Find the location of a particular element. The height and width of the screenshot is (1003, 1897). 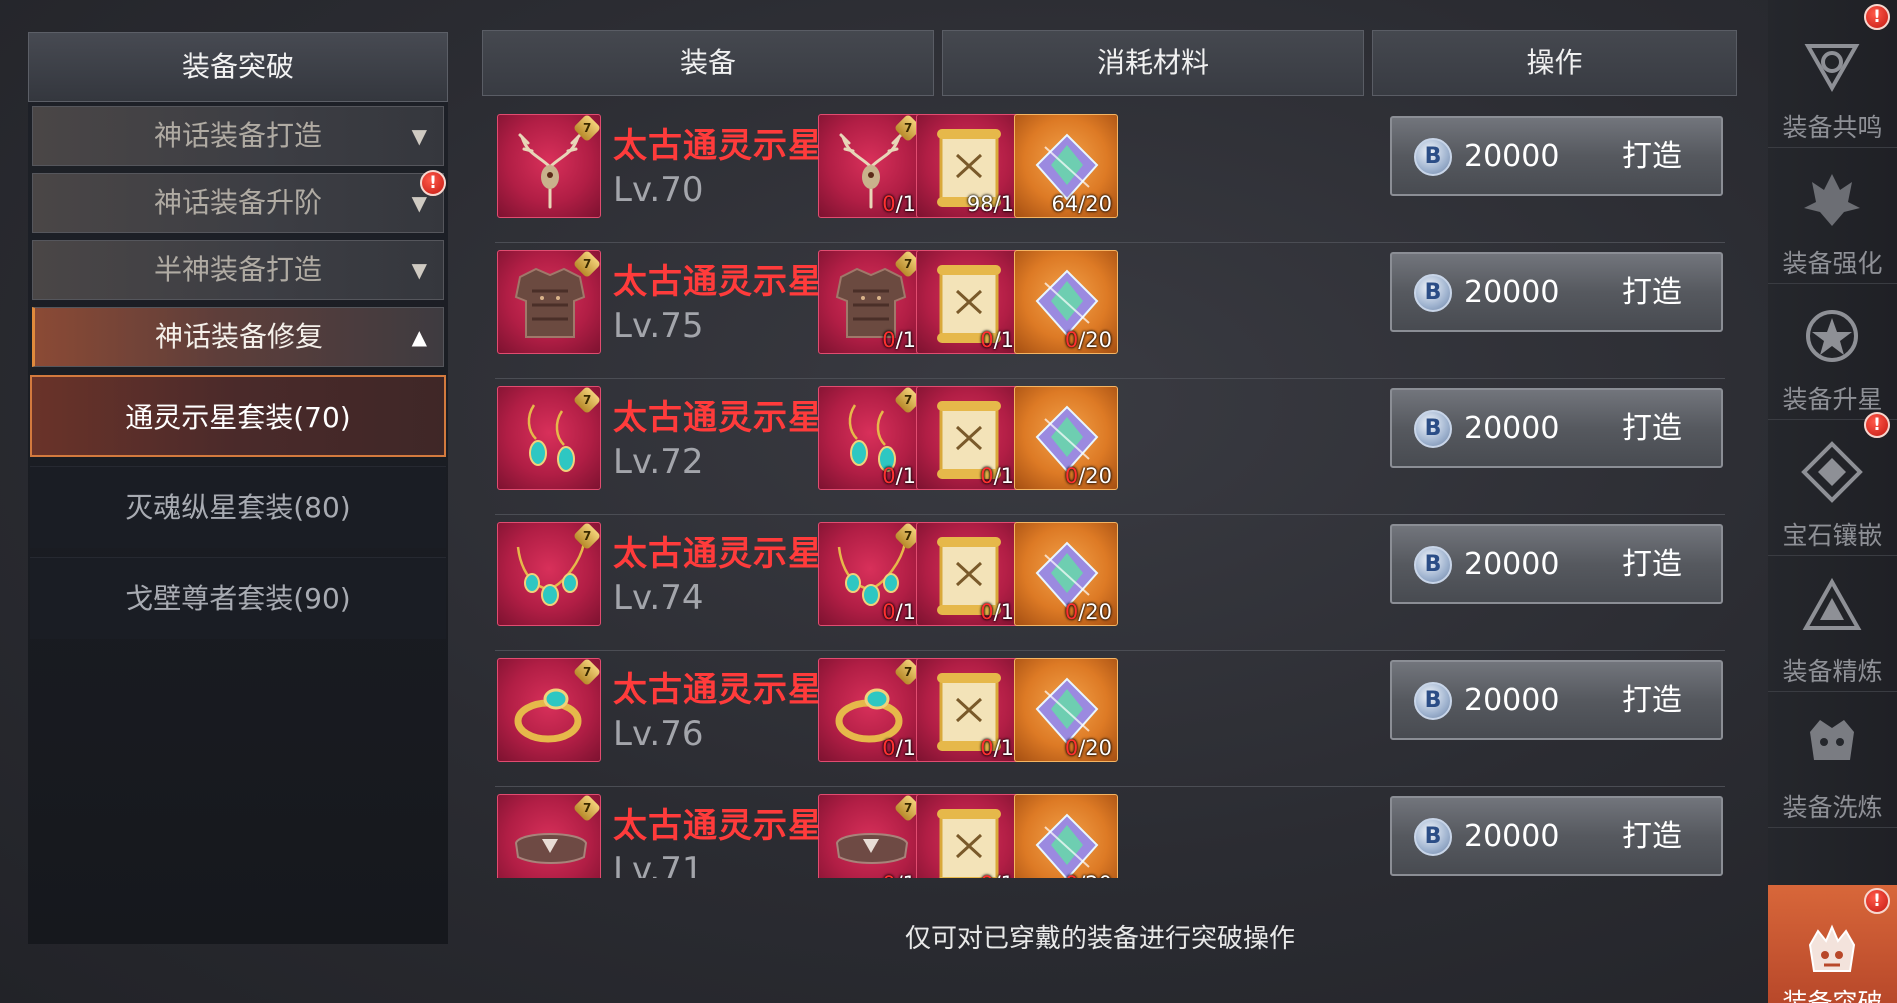

sidebar-item-label: 装备突破 is located at coordinates (1832, 995).